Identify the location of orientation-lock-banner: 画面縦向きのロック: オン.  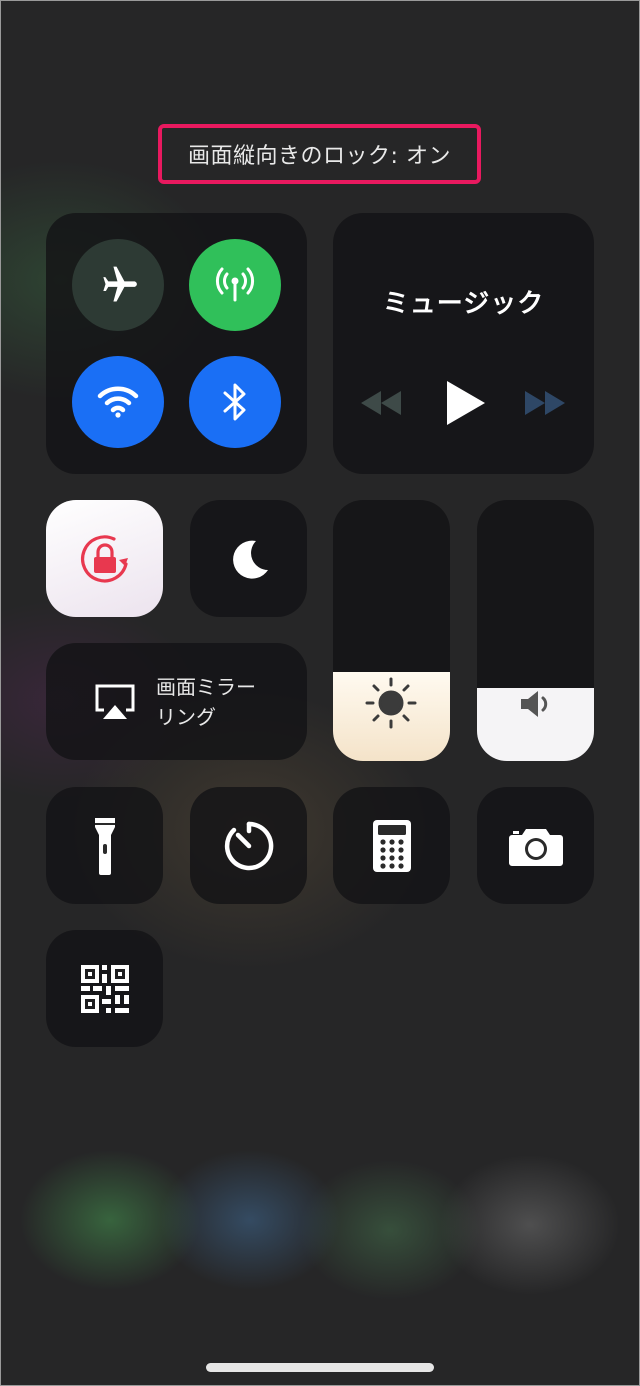
(319, 154).